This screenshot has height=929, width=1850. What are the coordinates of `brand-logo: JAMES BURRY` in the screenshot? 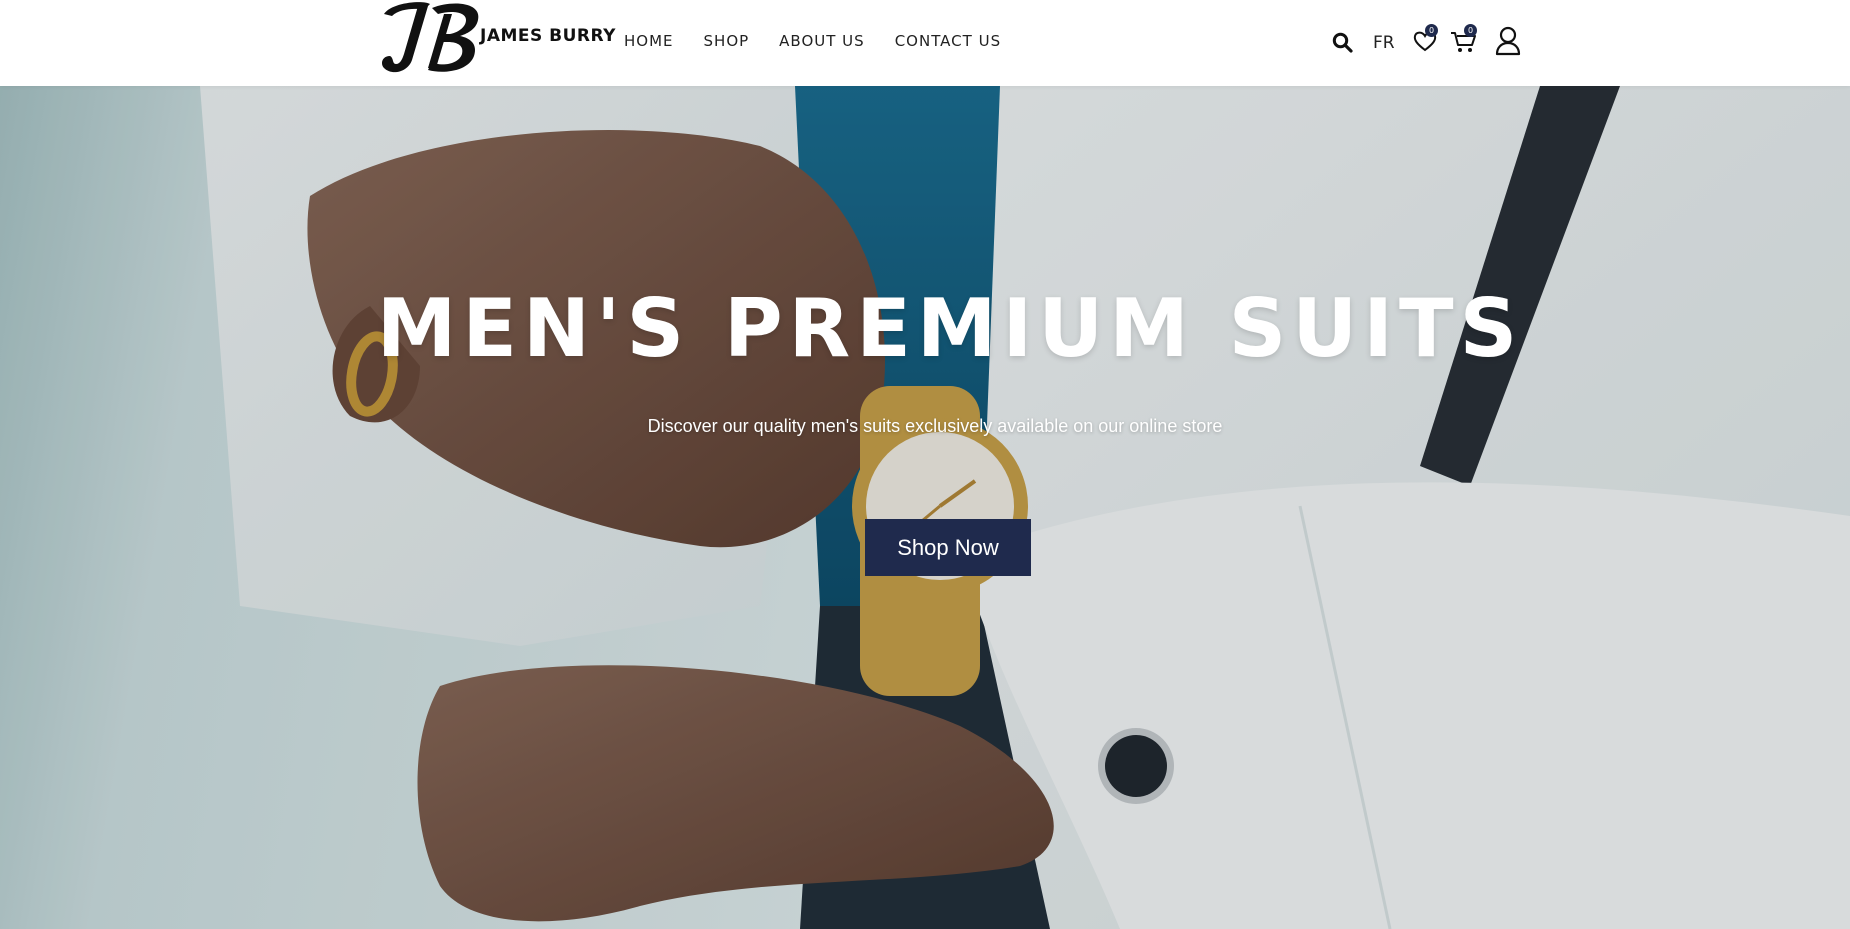 It's located at (497, 38).